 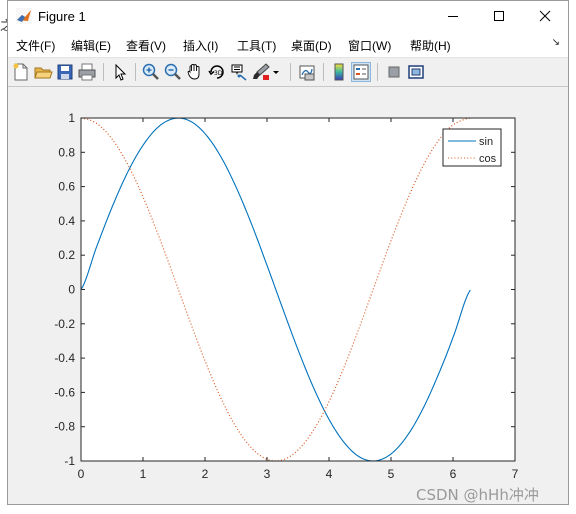 What do you see at coordinates (267, 474) in the screenshot?
I see `x-tick-label: 3` at bounding box center [267, 474].